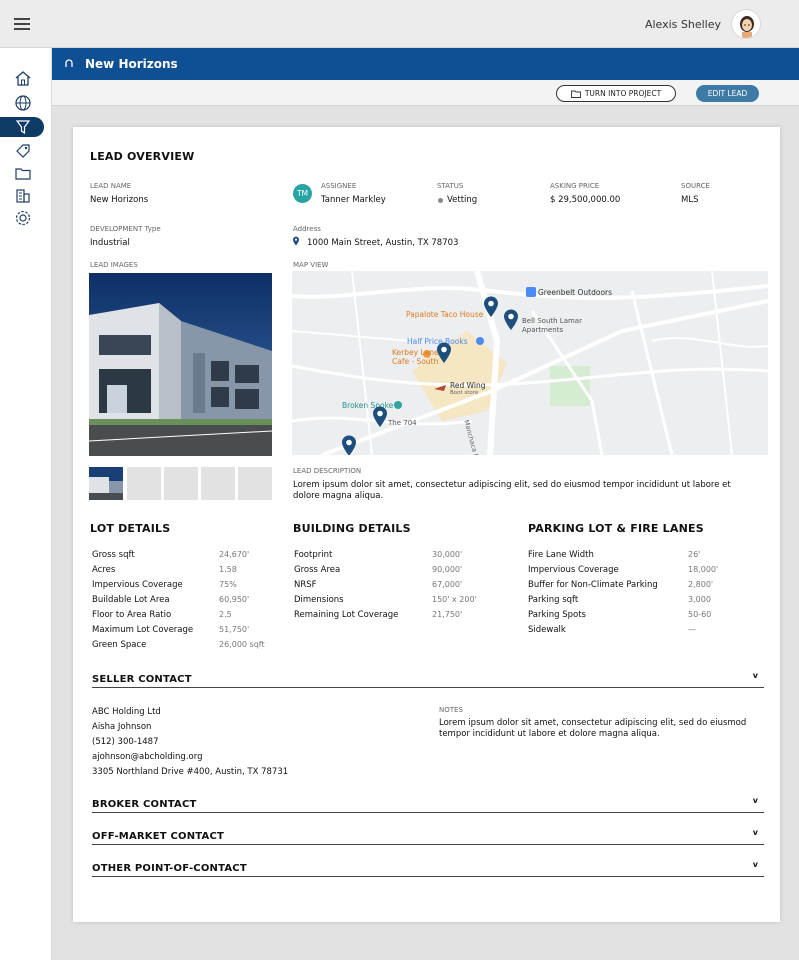 The width and height of the screenshot is (799, 960). Describe the element at coordinates (125, 229) in the screenshot. I see `development-type-label: DEVELOPMENT Type` at that location.